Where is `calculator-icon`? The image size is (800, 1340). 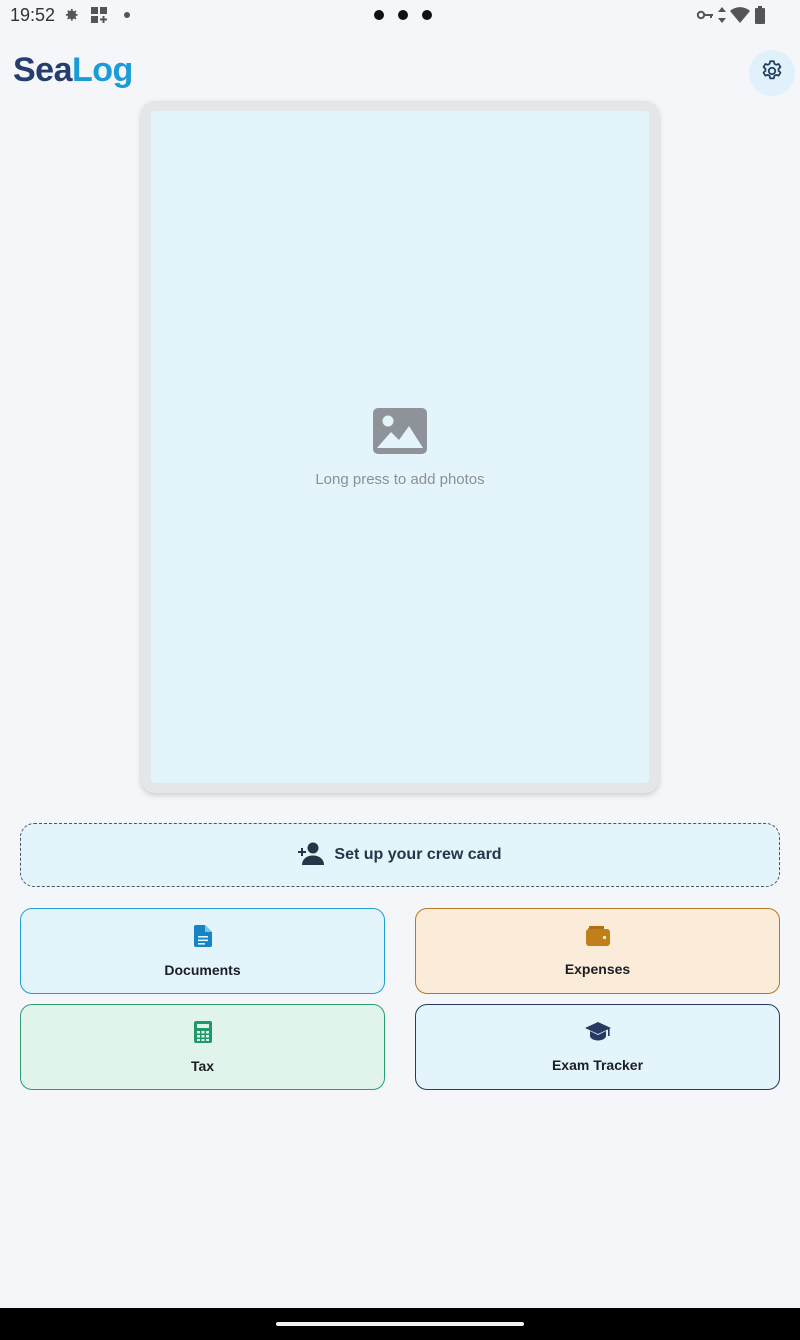
calculator-icon is located at coordinates (202, 1034).